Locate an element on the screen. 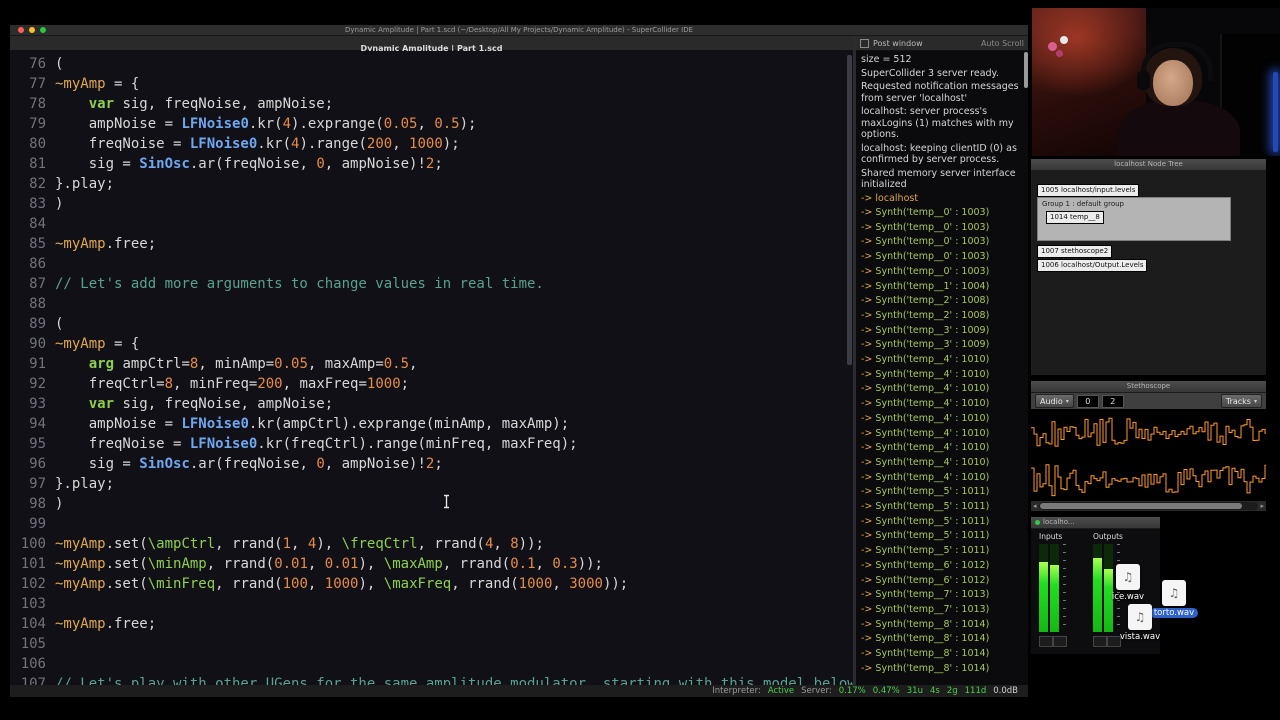 The height and width of the screenshot is (720, 1280). line-number: 99 is located at coordinates (37, 524).